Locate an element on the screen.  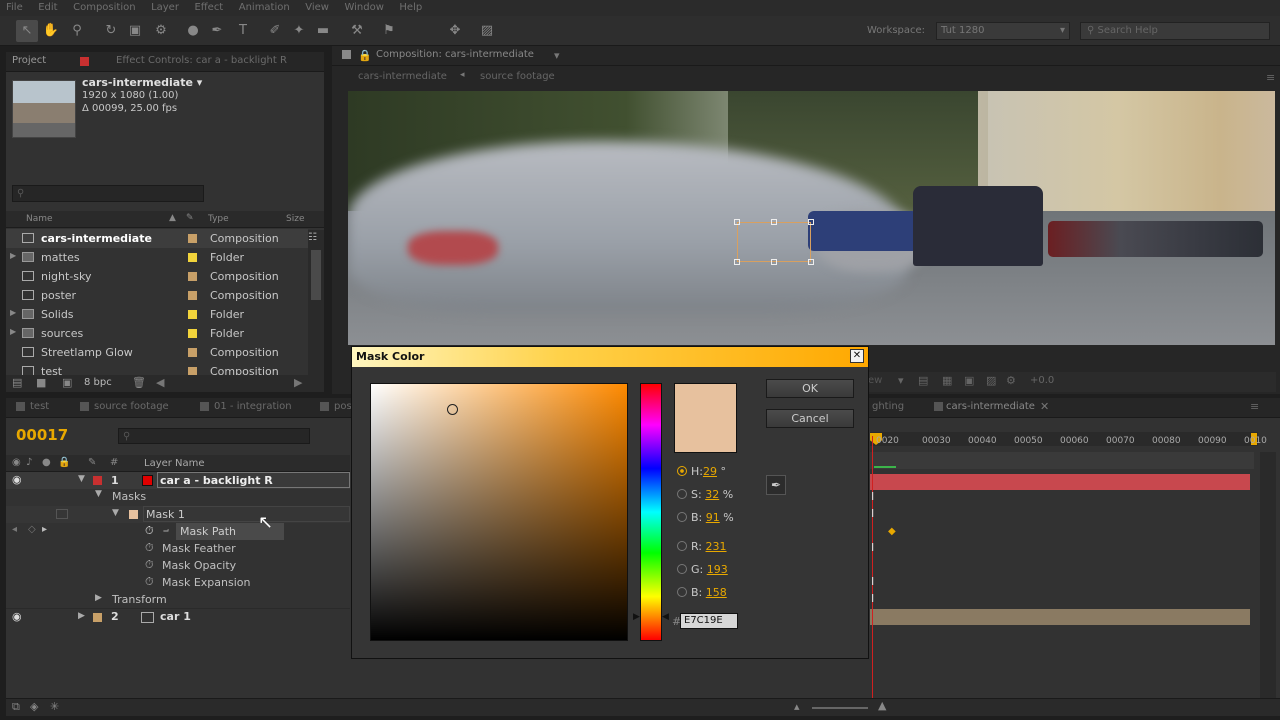
region-icon: ▤ is located at coordinates (923, 380).